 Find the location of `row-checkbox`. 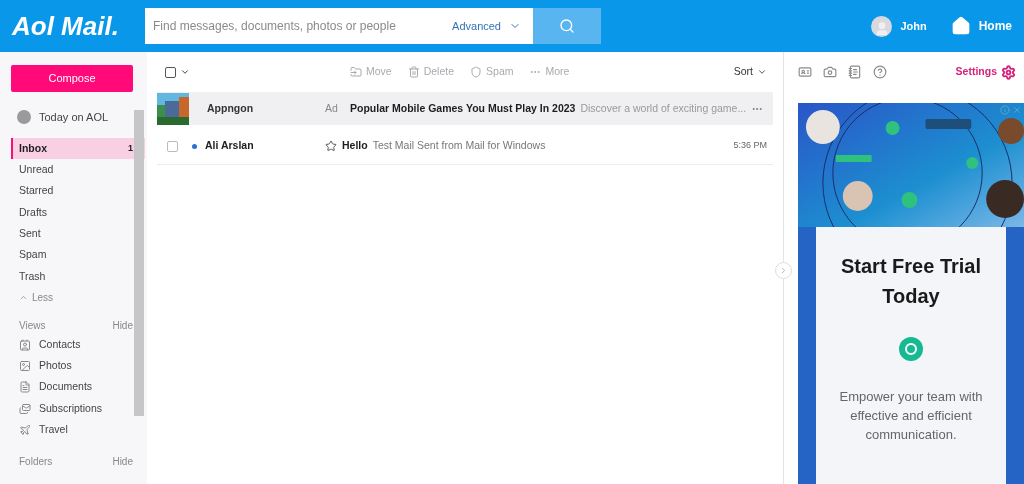

row-checkbox is located at coordinates (172, 146).